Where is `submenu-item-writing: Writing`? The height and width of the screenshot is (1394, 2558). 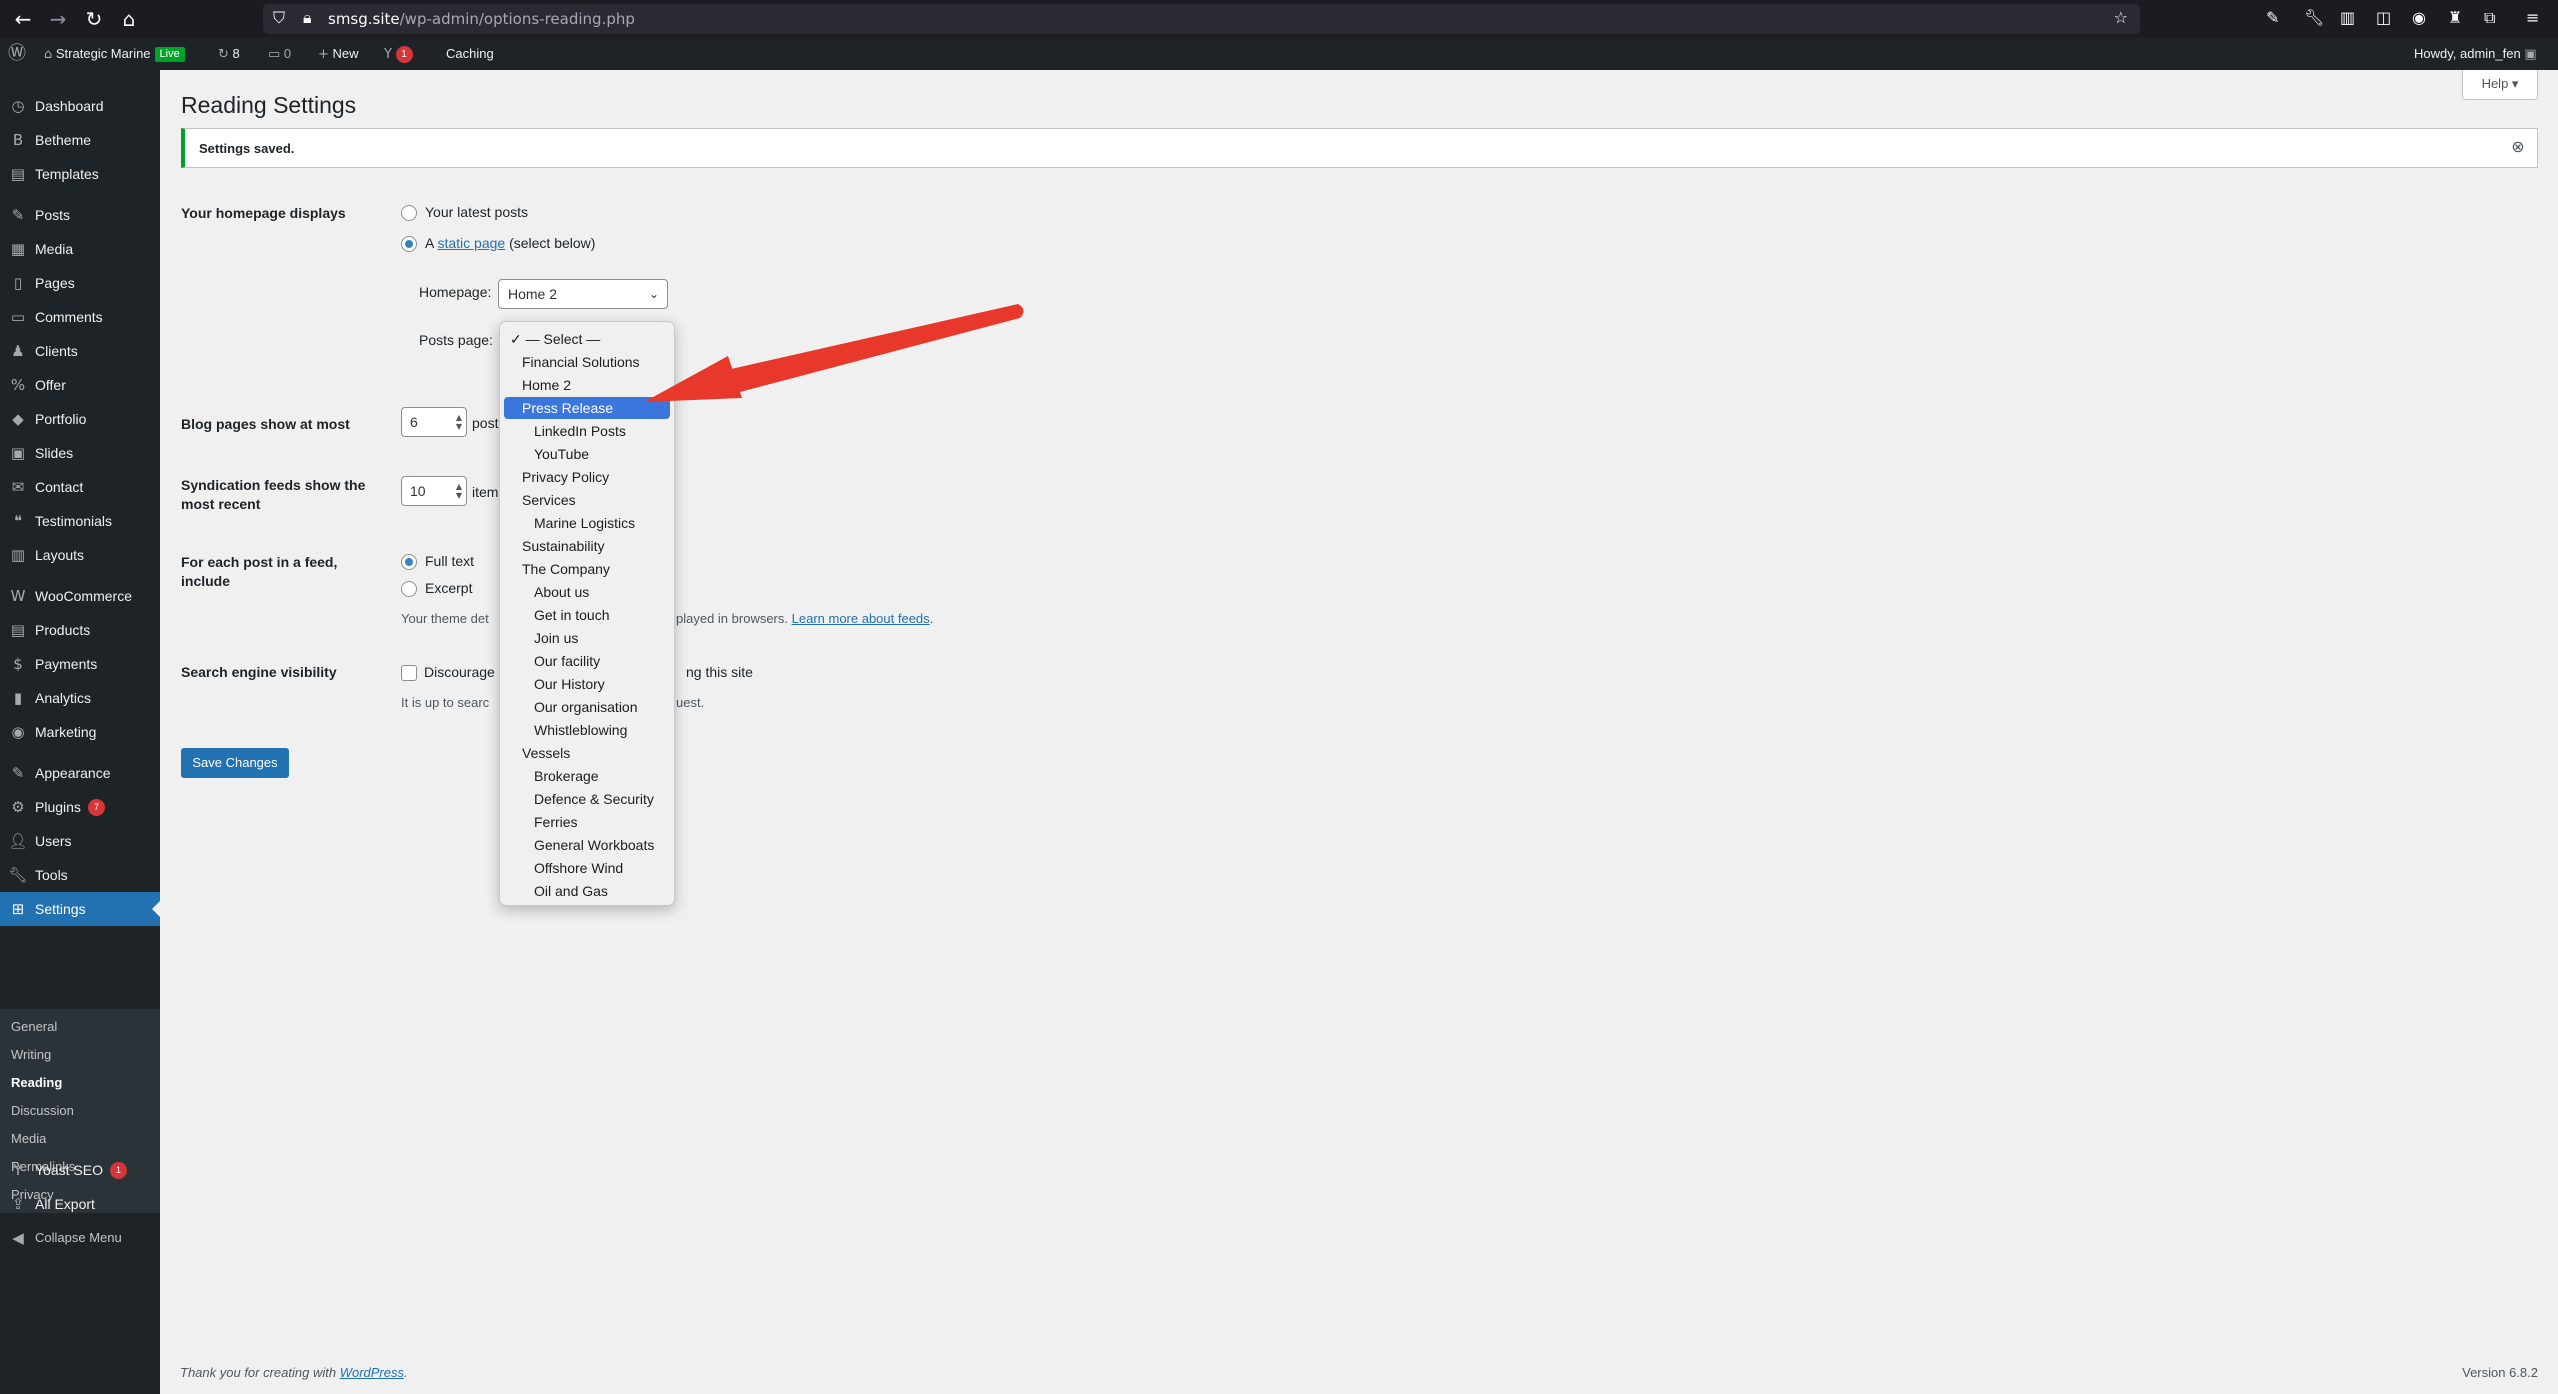 submenu-item-writing: Writing is located at coordinates (31, 1054).